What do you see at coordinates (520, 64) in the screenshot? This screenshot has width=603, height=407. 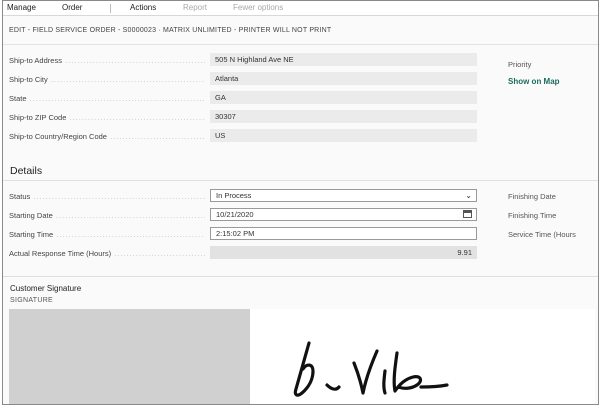 I see `priority-label: Priority` at bounding box center [520, 64].